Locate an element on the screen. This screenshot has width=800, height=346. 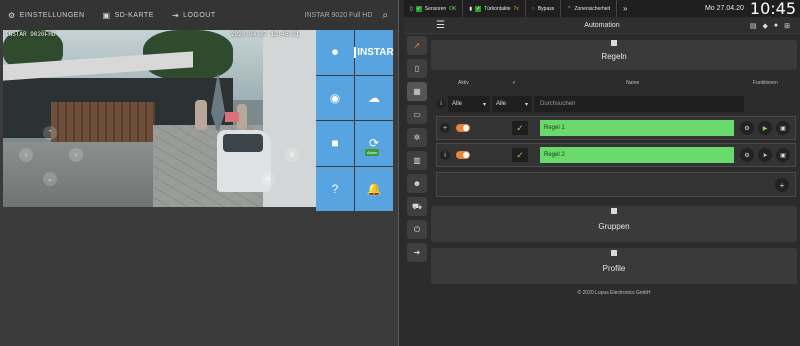
bell-icon: 🔔 is located at coordinates (374, 188).